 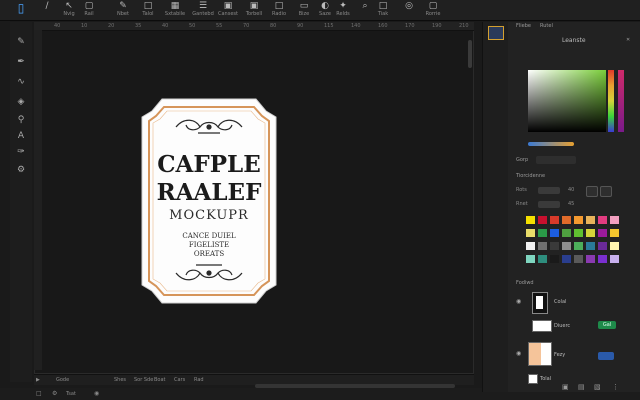 I want to click on smudge-icon: ∿, so click(x=21, y=82).